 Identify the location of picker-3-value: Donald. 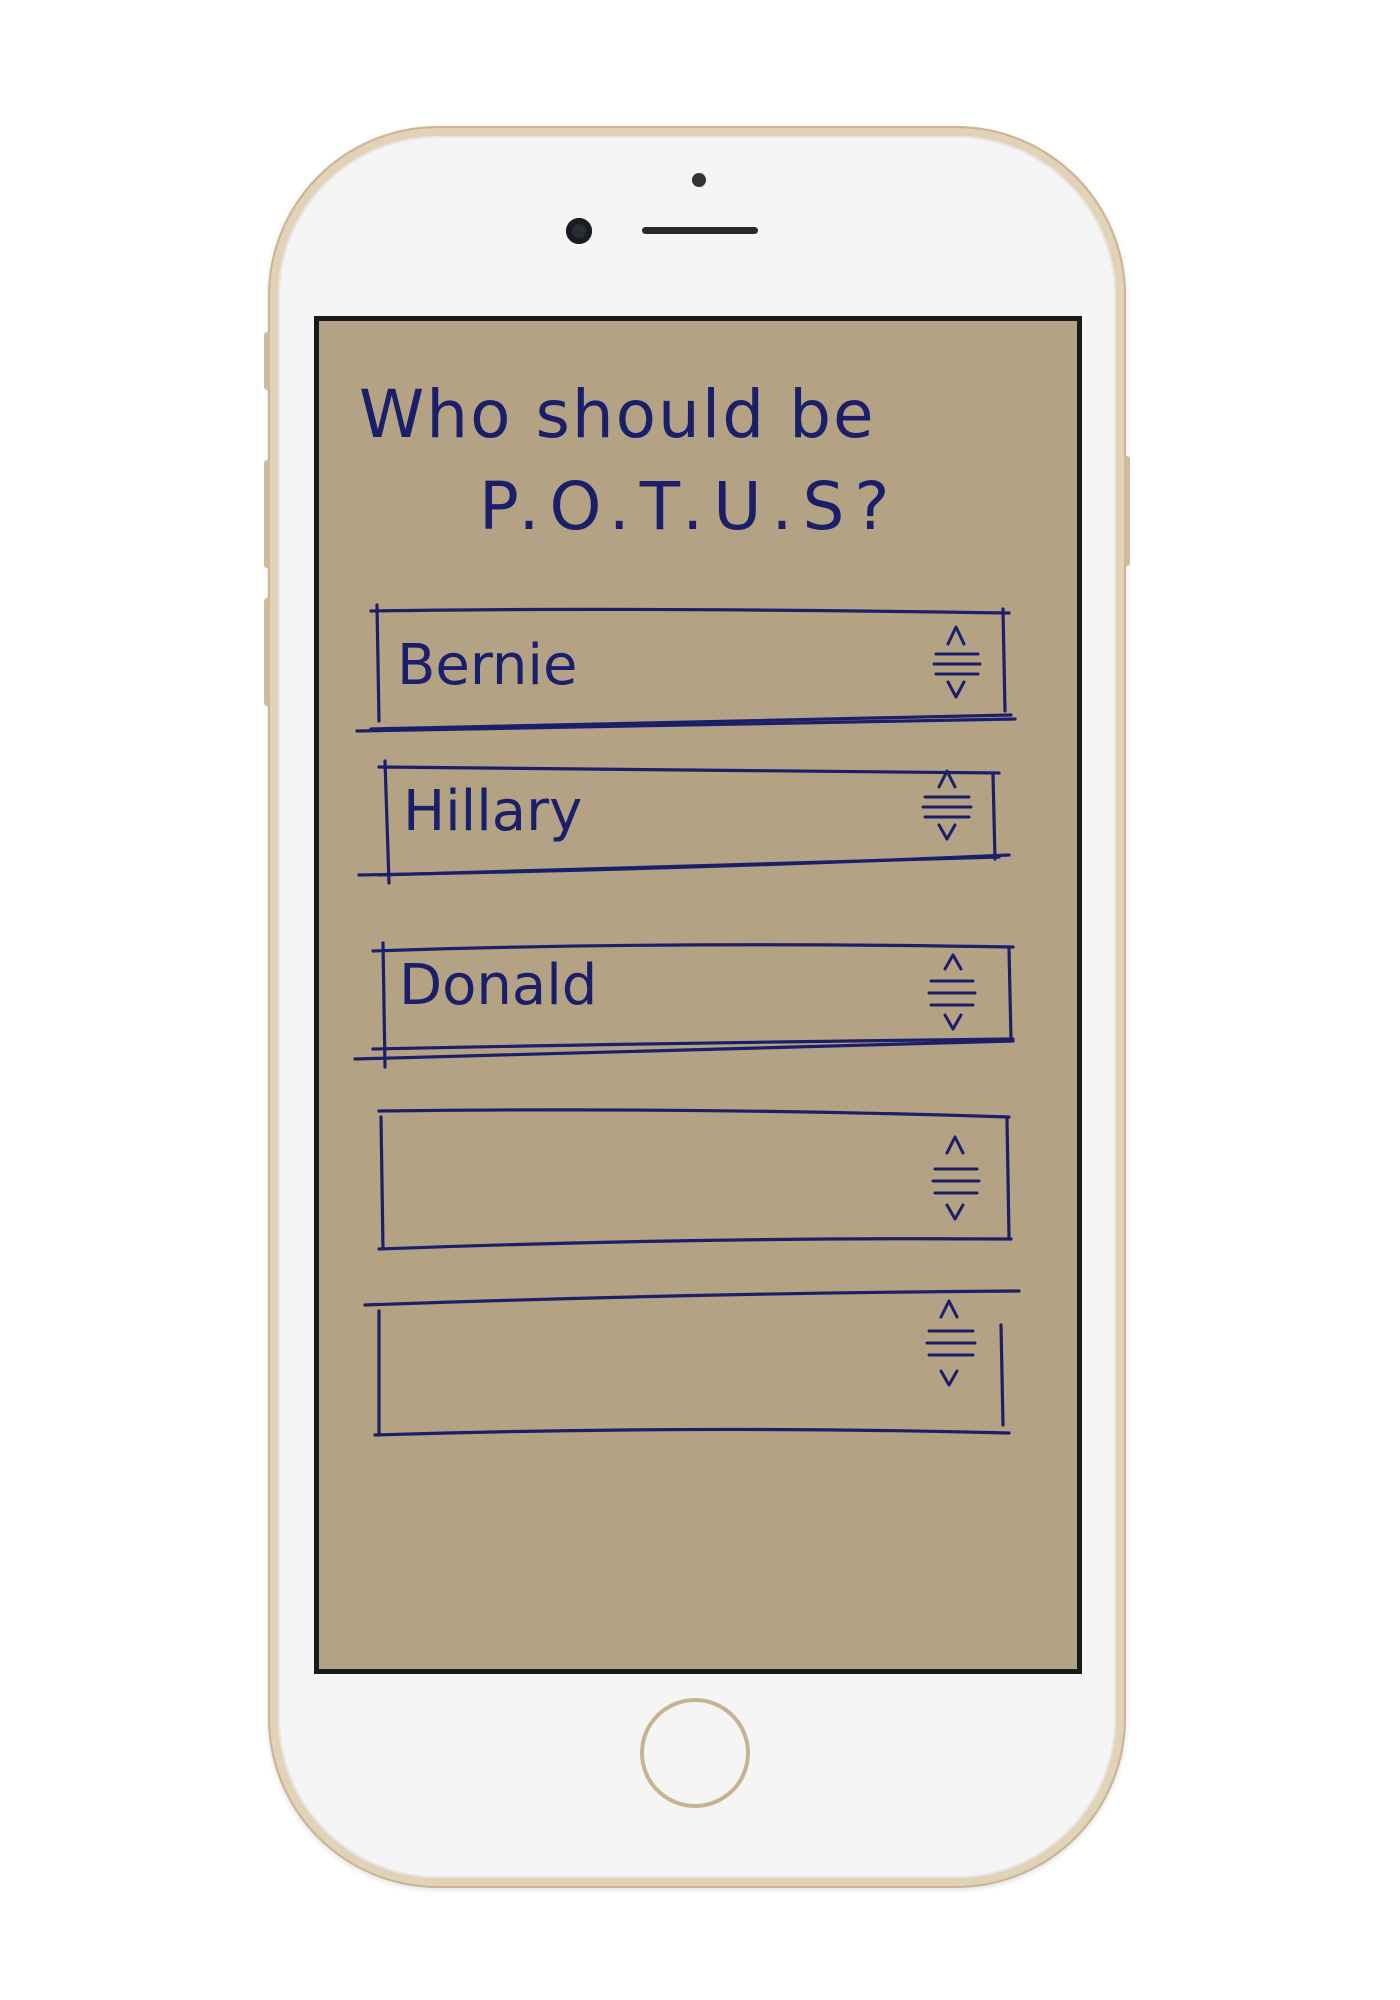
(498, 985).